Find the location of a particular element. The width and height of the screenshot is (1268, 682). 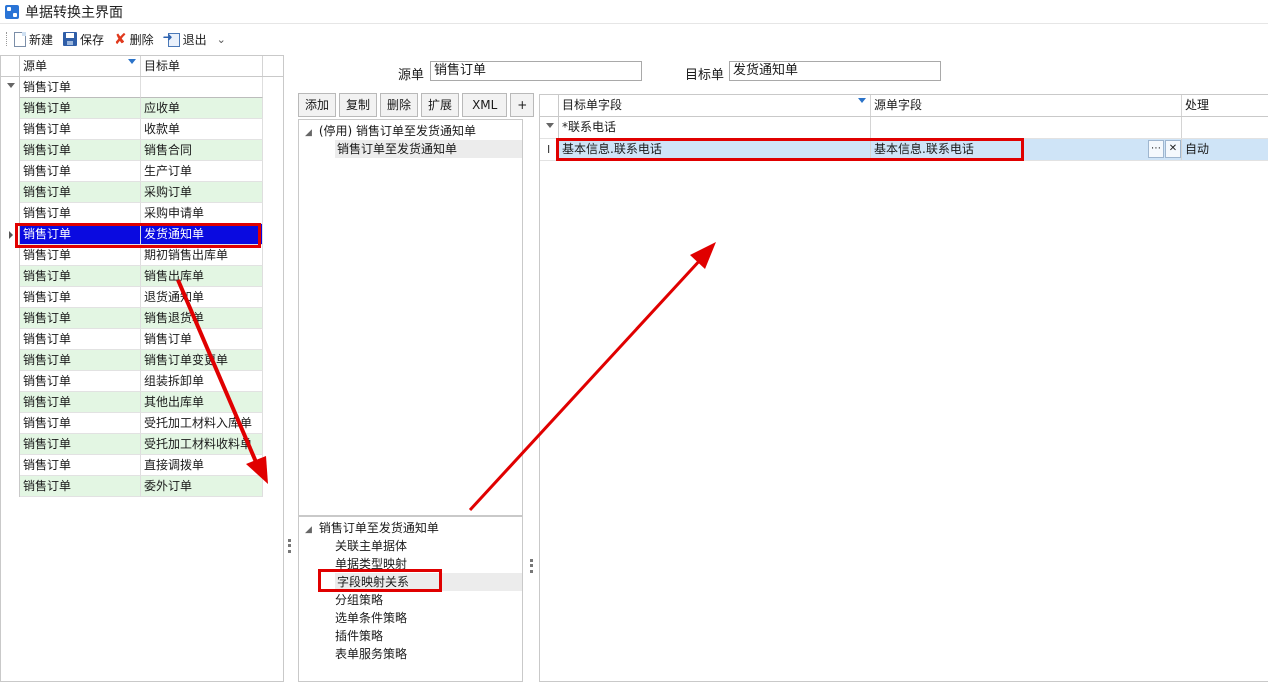

strategy-item: 单据类型映射 is located at coordinates (371, 564).